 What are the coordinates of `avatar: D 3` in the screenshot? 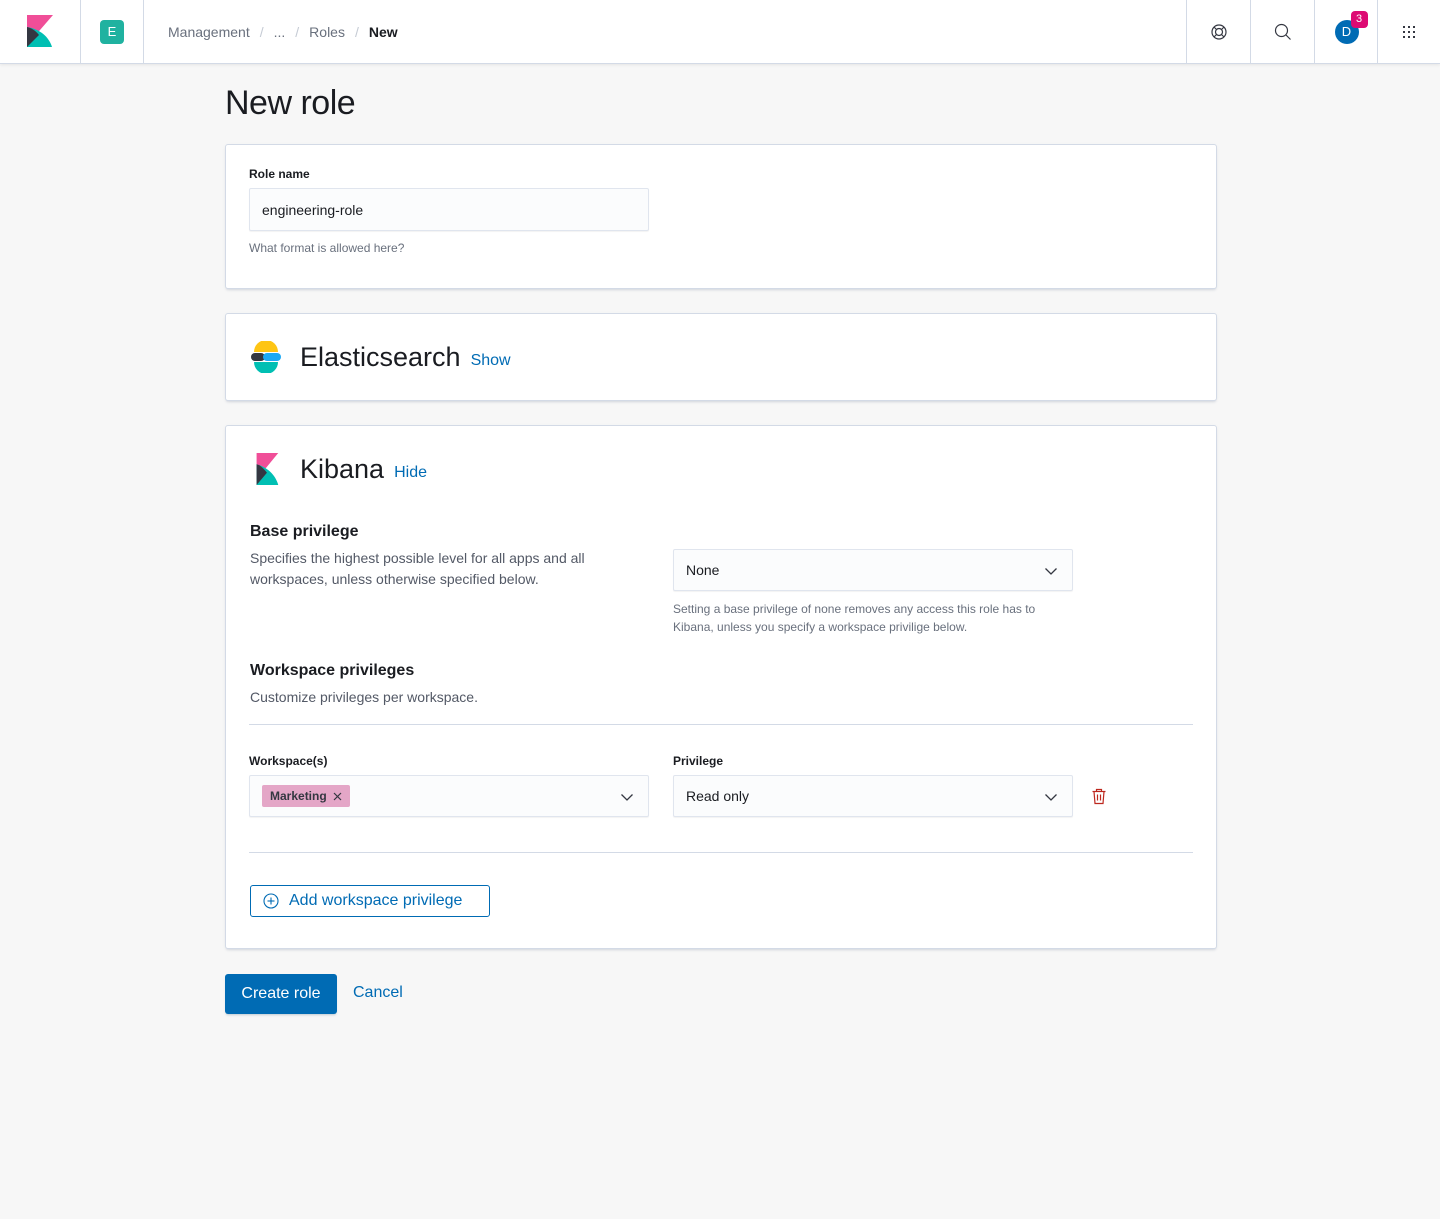 It's located at (1351, 27).